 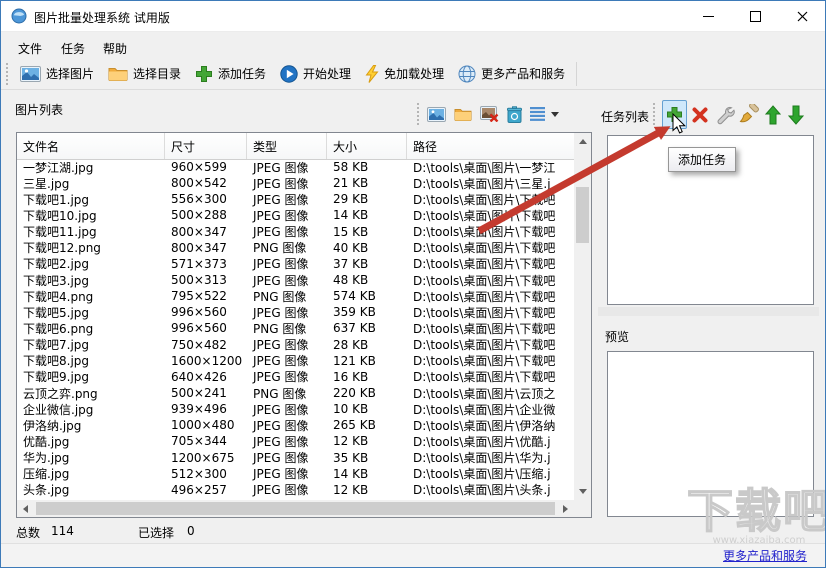 I want to click on more-products-link: 更多产品和服务, so click(x=765, y=555).